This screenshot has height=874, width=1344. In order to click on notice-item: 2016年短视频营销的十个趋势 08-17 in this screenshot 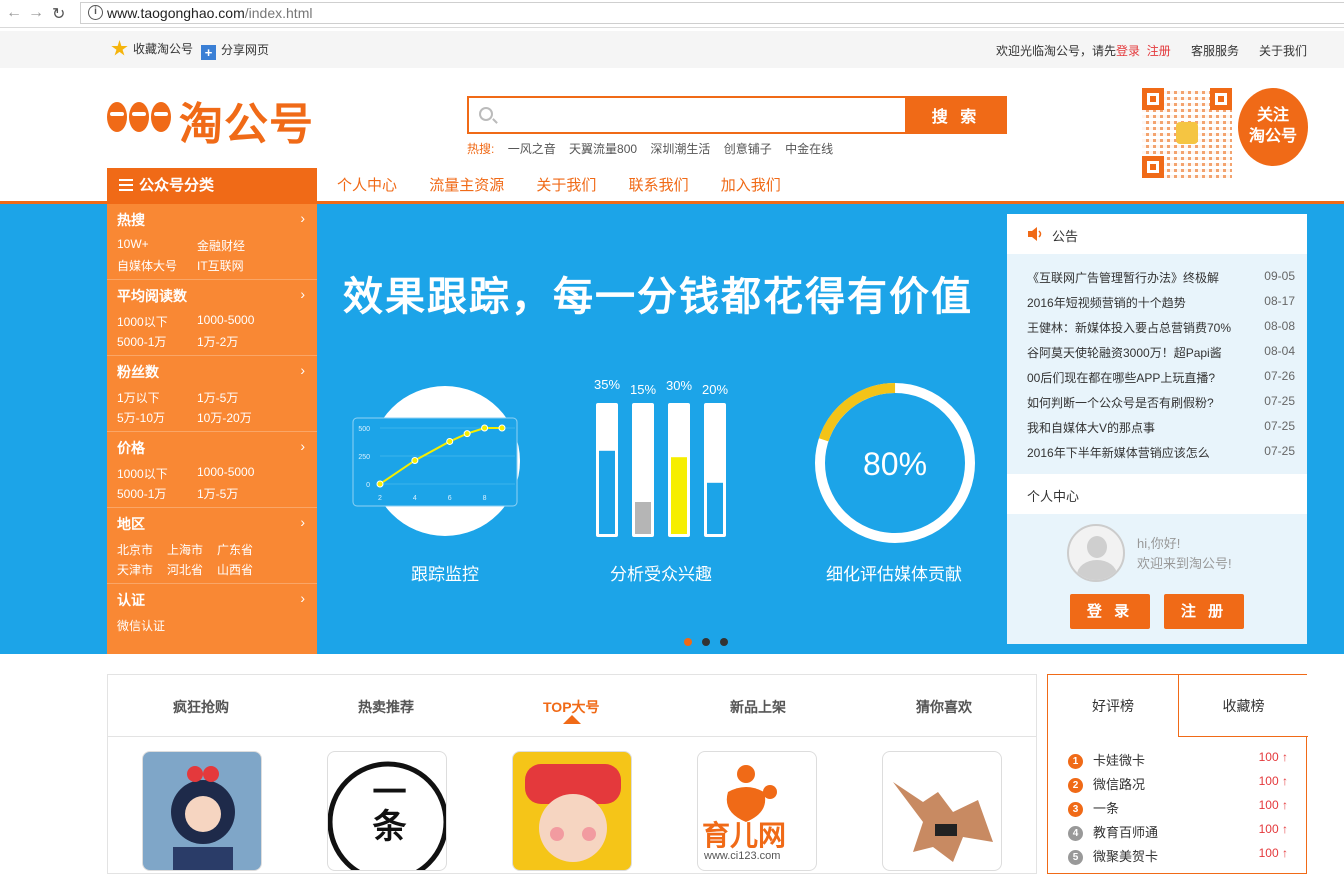, I will do `click(1161, 302)`.